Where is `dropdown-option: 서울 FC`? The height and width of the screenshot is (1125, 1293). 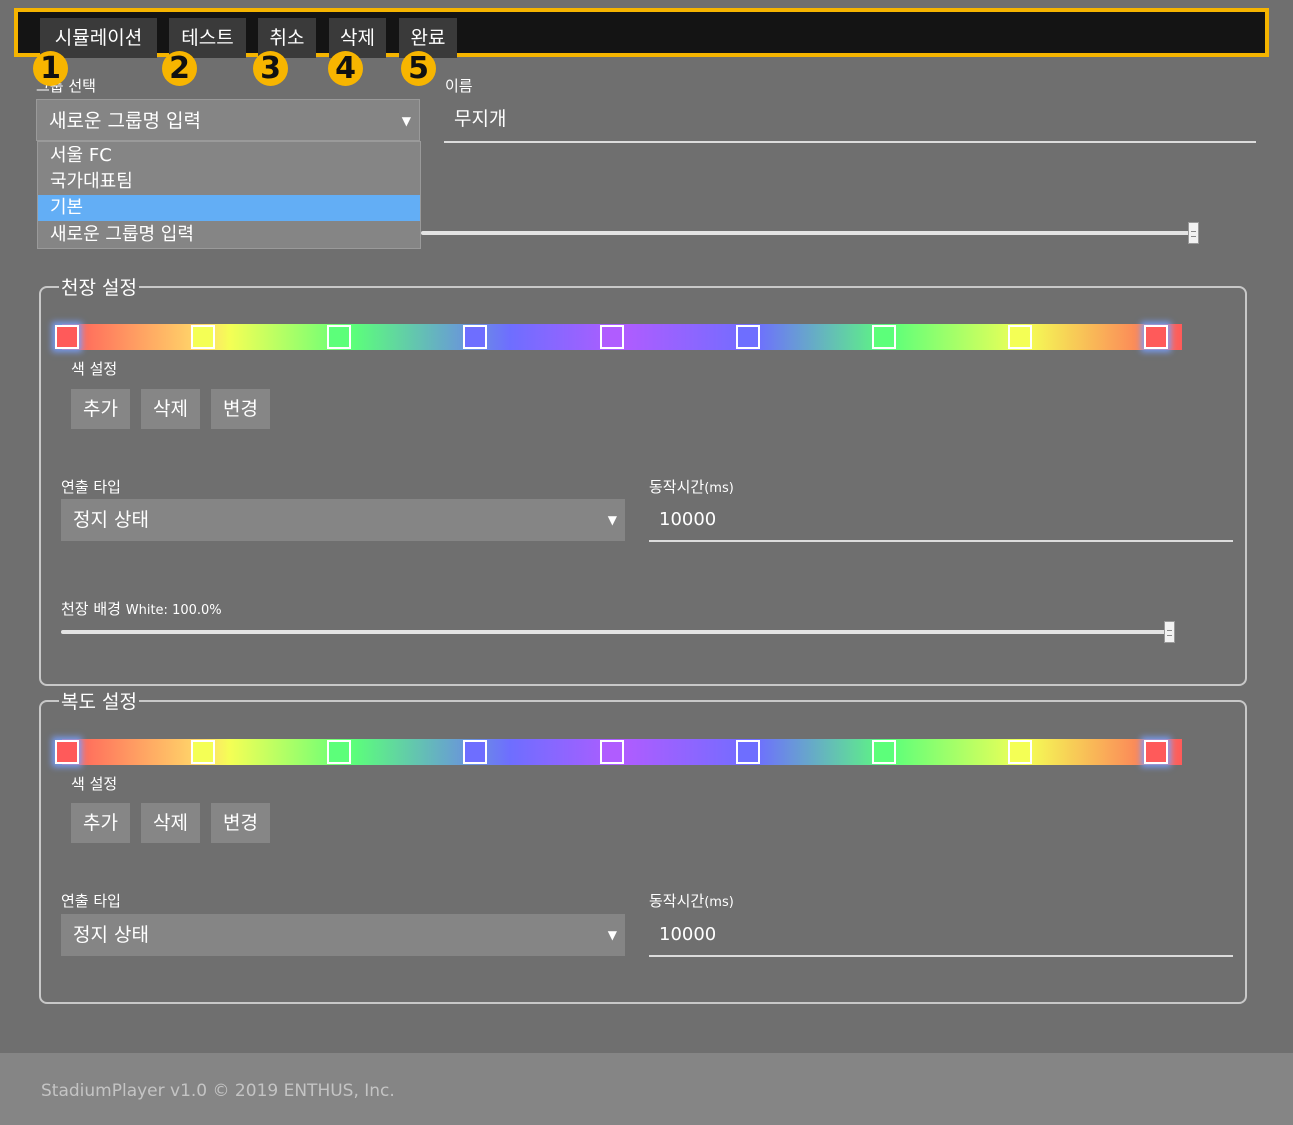 dropdown-option: 서울 FC is located at coordinates (229, 156).